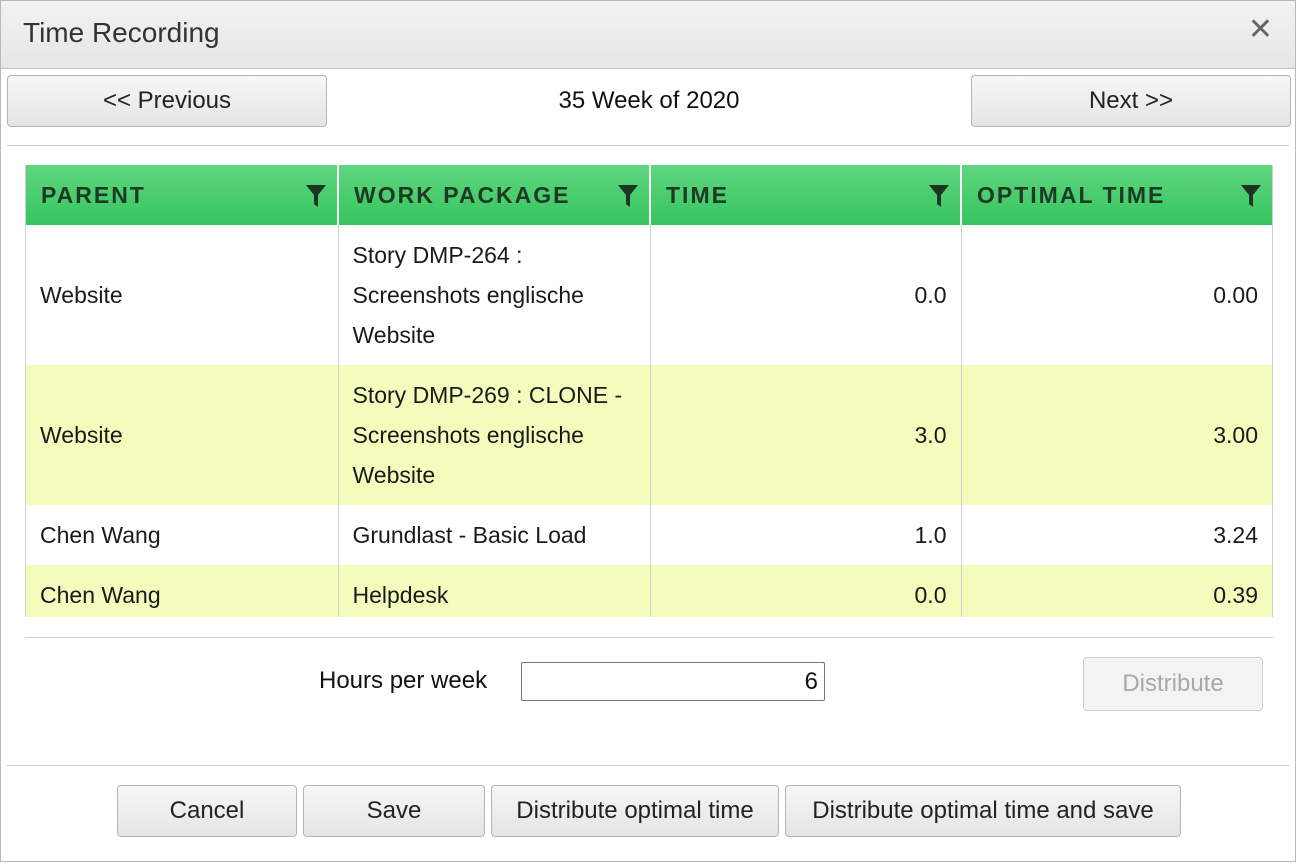 The height and width of the screenshot is (864, 1298). What do you see at coordinates (697, 194) in the screenshot?
I see `column-header-label: TIME` at bounding box center [697, 194].